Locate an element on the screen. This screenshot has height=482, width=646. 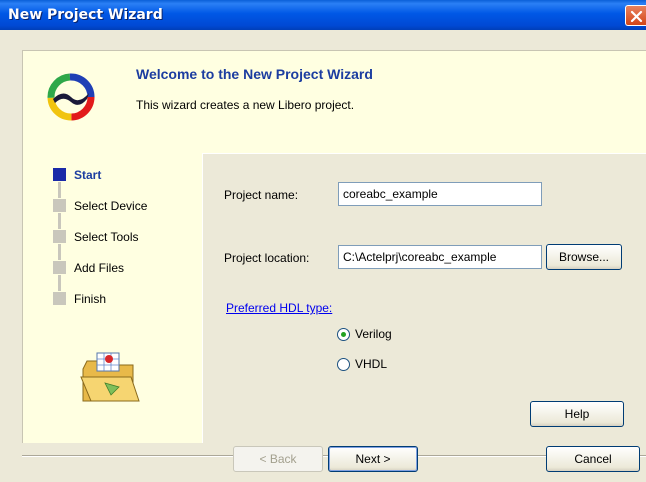
next-button: Next > is located at coordinates (373, 459).